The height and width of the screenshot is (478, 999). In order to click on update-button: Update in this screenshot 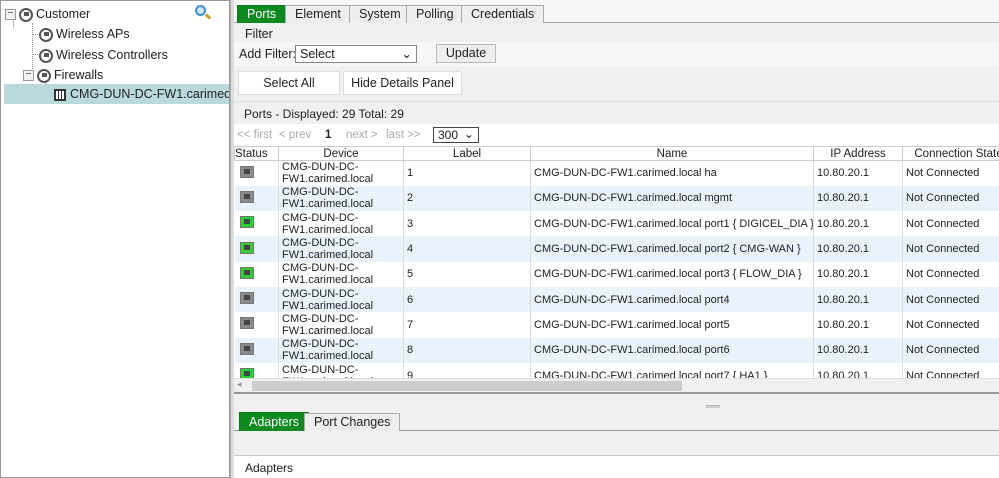, I will do `click(466, 53)`.